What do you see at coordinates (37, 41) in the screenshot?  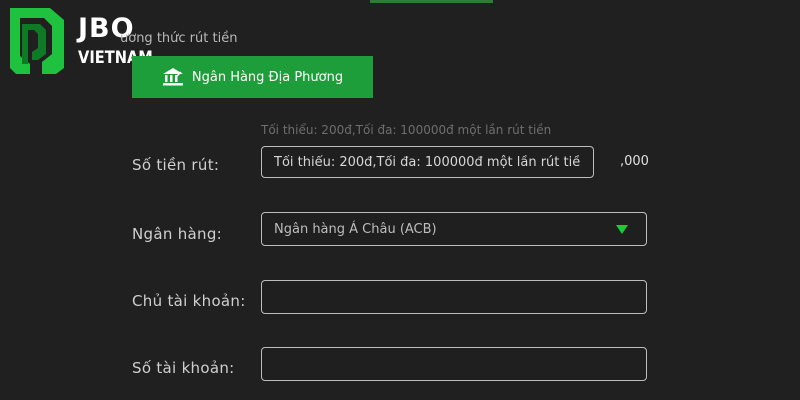 I see `jbo-logo-mark-icon` at bounding box center [37, 41].